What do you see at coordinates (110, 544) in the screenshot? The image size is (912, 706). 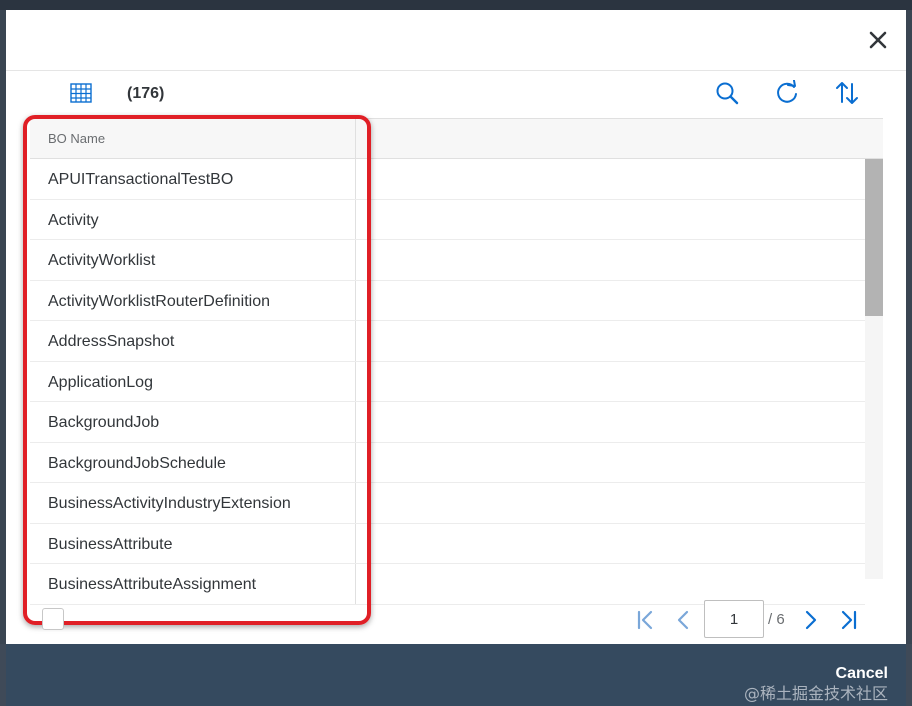 I see `bo-name-cell: BusinessAttribute` at bounding box center [110, 544].